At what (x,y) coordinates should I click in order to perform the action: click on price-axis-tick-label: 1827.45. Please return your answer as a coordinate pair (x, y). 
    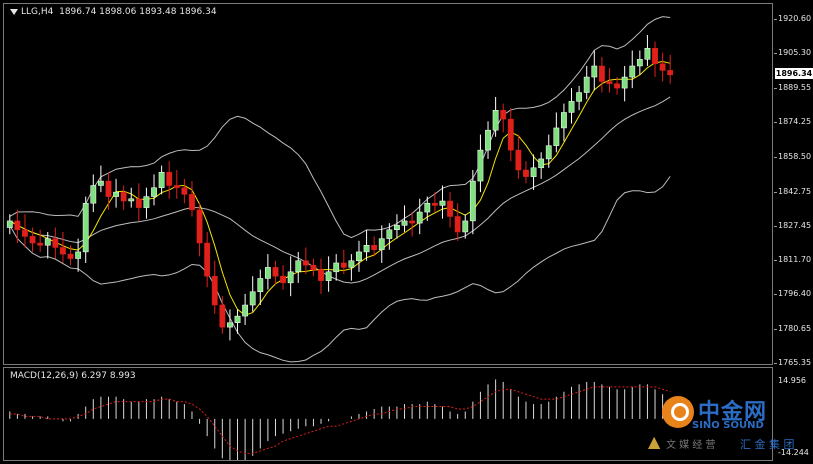
    Looking at the image, I should click on (795, 225).